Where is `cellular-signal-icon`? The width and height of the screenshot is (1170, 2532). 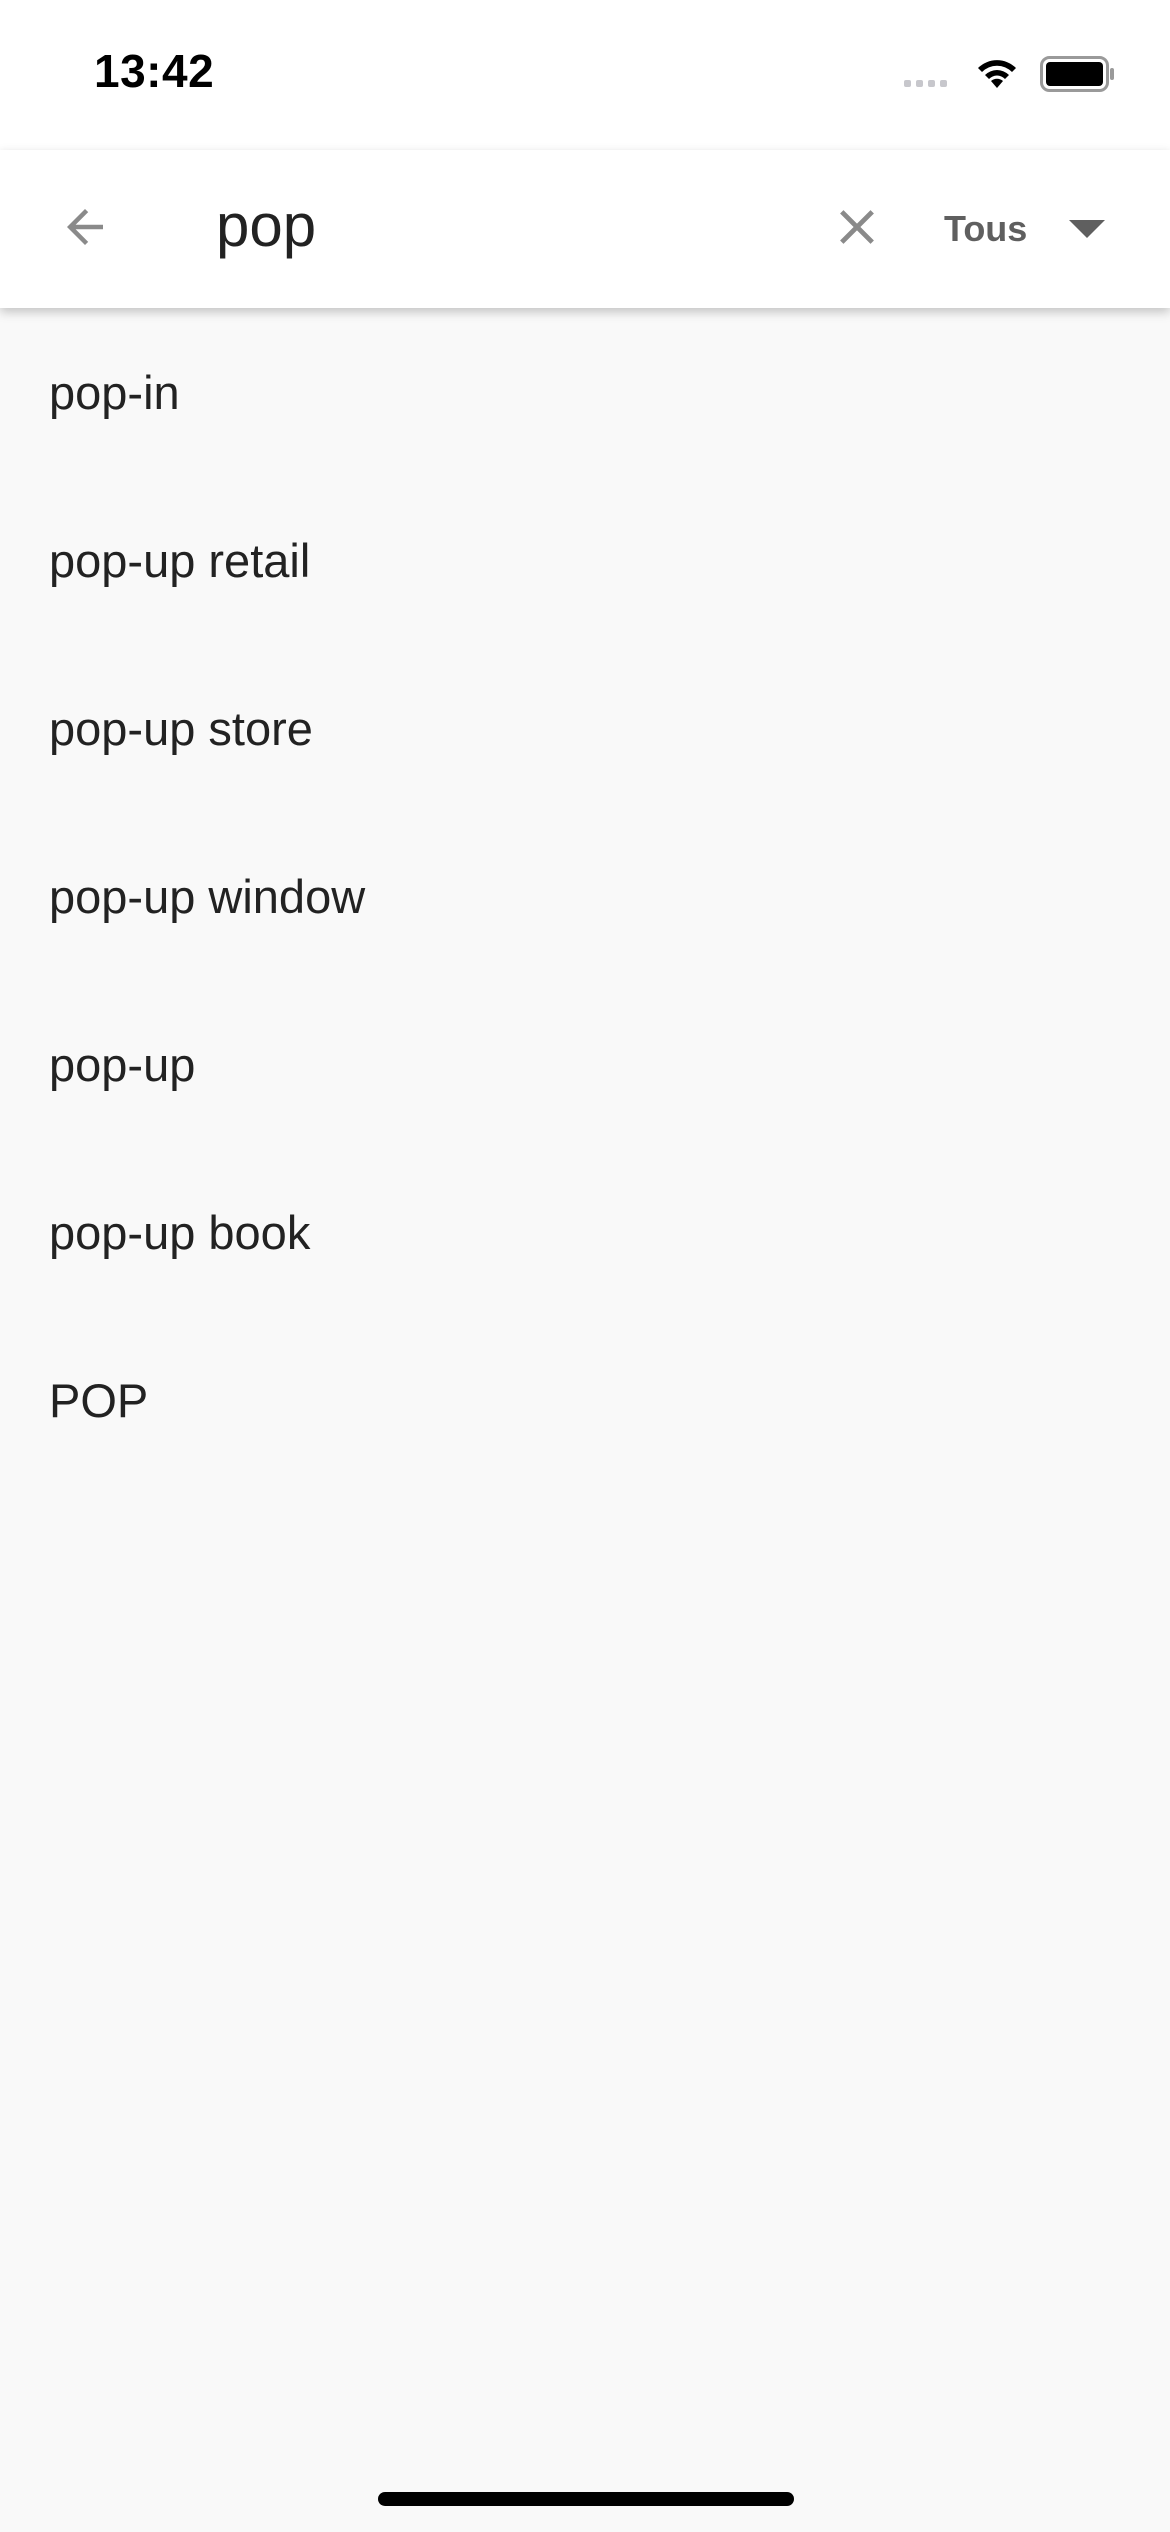 cellular-signal-icon is located at coordinates (925, 83).